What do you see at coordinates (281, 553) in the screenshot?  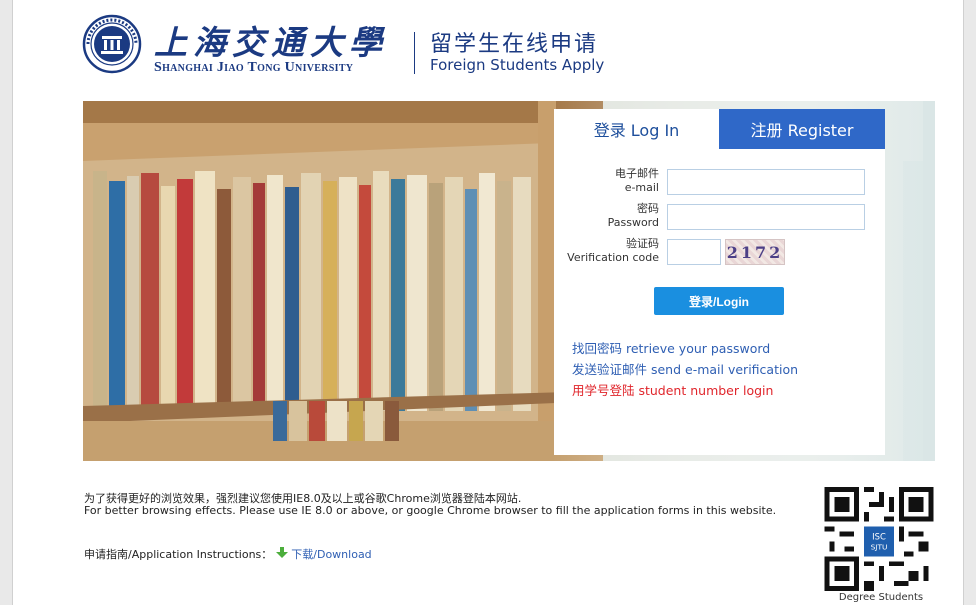 I see `download-arrow-icon` at bounding box center [281, 553].